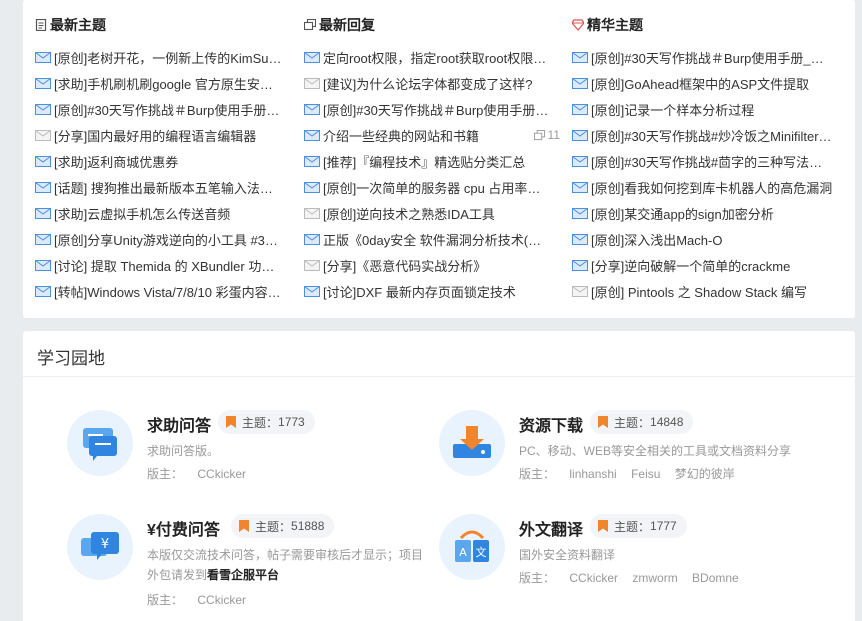 This screenshot has height=621, width=862. I want to click on reply-count-icon, so click(539, 134).